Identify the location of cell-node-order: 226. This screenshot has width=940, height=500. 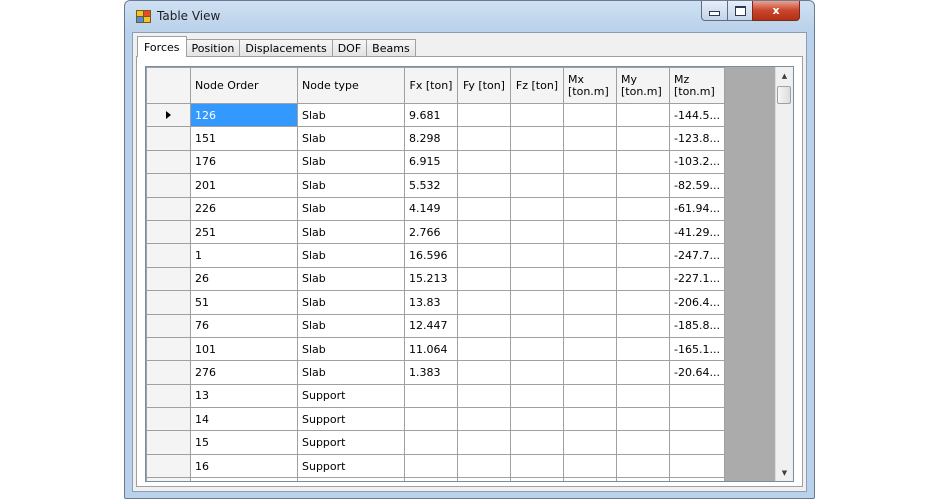
(244, 208).